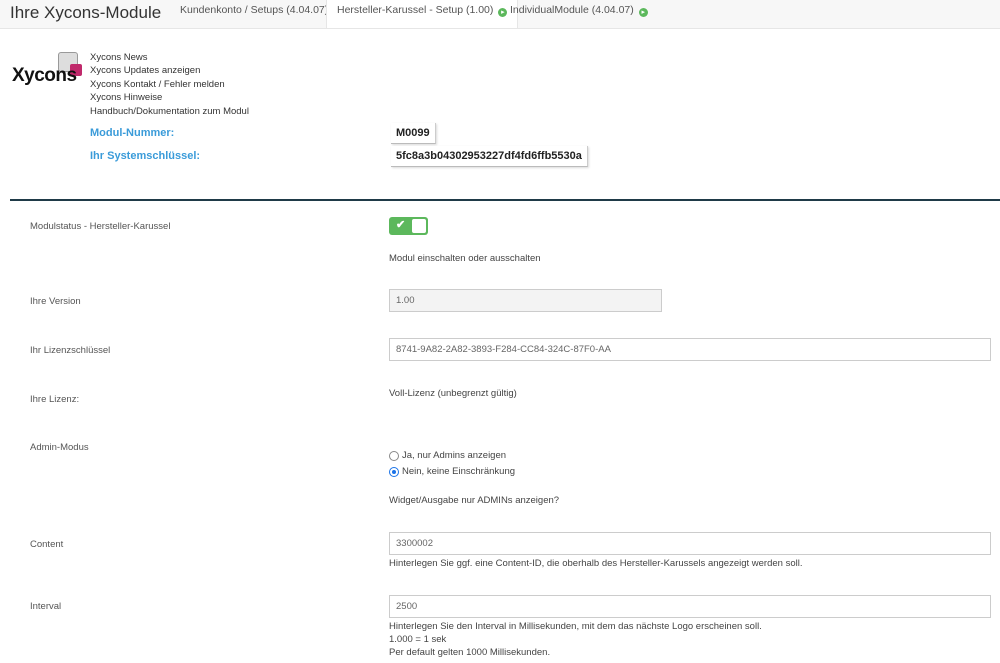 This screenshot has width=1000, height=663. What do you see at coordinates (70, 350) in the screenshot?
I see `license-key-label: Ihr Lizenzschlüssel` at bounding box center [70, 350].